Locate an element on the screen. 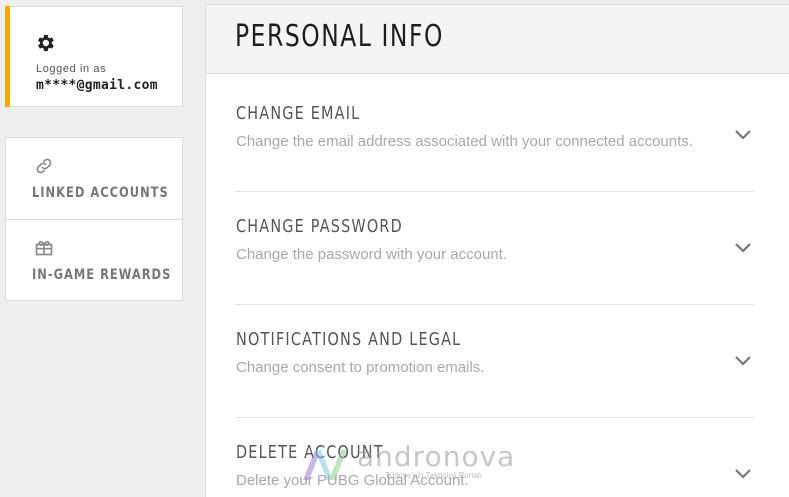 Image resolution: width=789 pixels, height=497 pixels. section-title: NOTIFICATIONS AND LEGAL is located at coordinates (349, 339).